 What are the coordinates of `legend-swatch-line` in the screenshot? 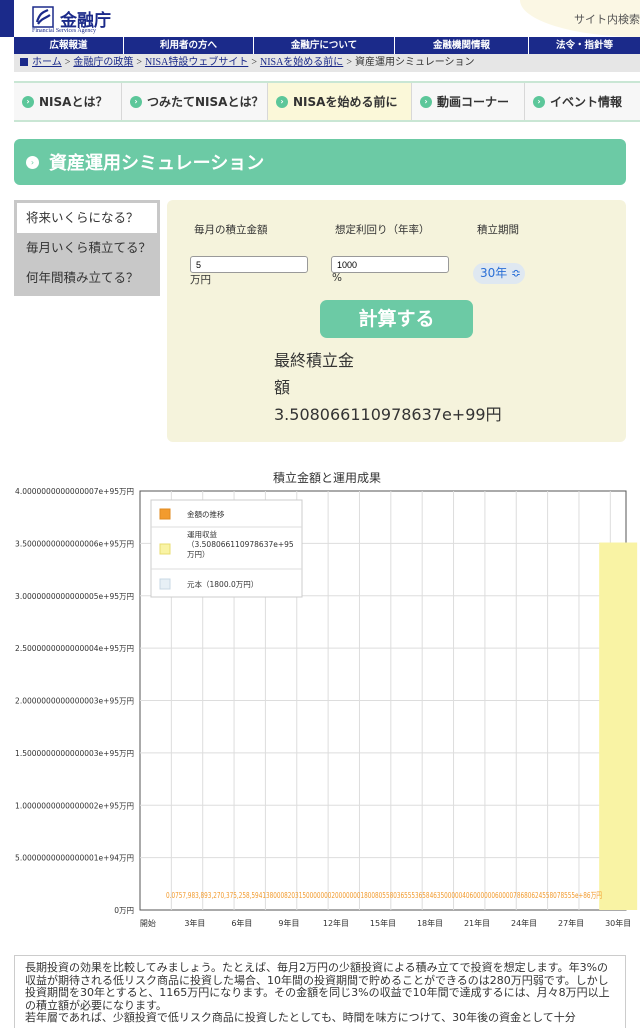 It's located at (165, 514).